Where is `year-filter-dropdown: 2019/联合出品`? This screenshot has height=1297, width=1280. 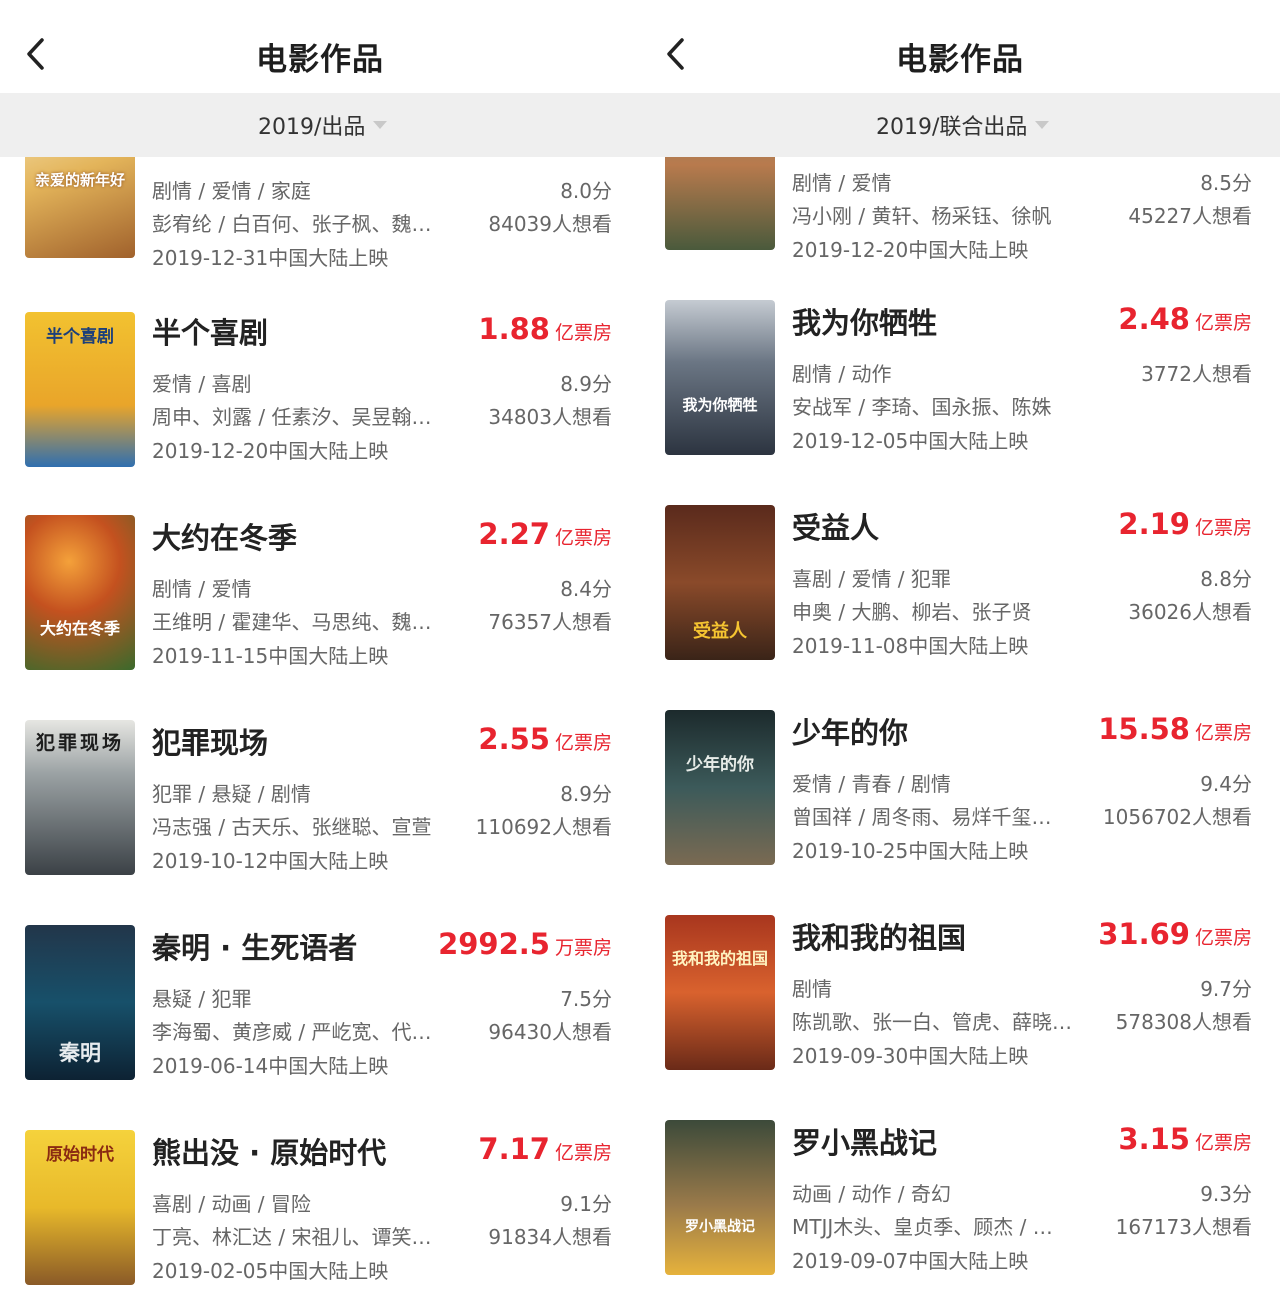 year-filter-dropdown: 2019/联合出品 is located at coordinates (963, 125).